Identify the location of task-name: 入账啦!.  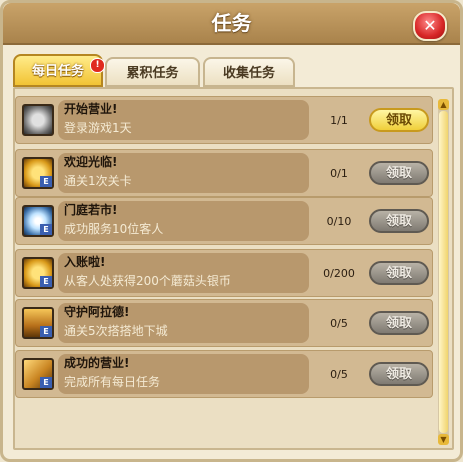
(85, 262).